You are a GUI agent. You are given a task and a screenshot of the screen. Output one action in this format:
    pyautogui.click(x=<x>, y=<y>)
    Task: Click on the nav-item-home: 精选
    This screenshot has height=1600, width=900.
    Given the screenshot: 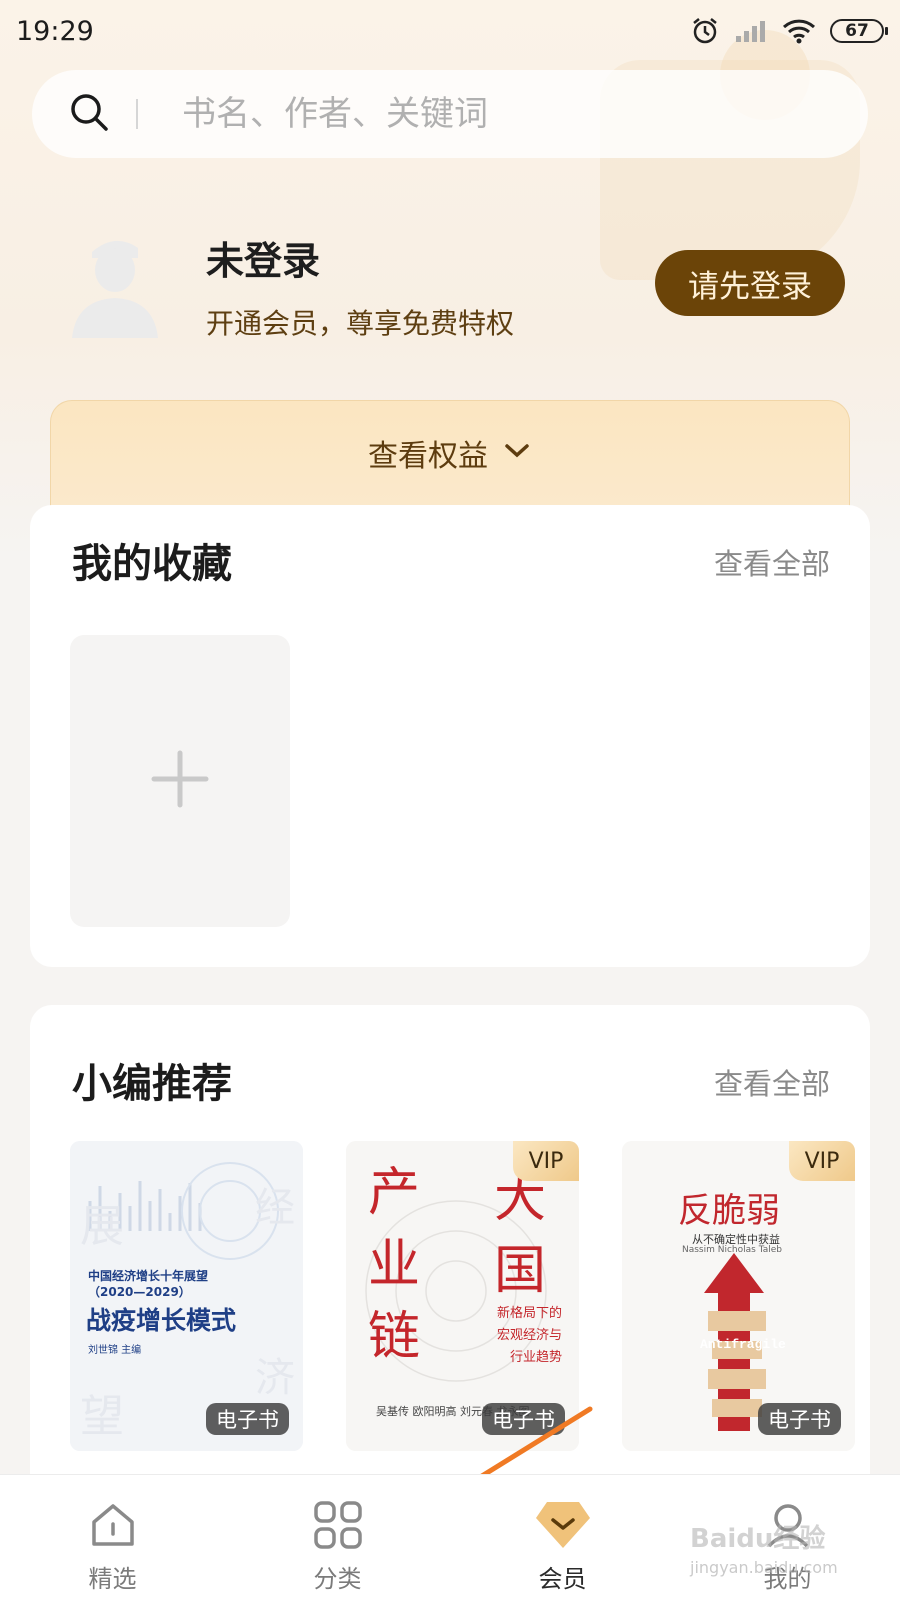 What is the action you would take?
    pyautogui.click(x=112, y=1537)
    